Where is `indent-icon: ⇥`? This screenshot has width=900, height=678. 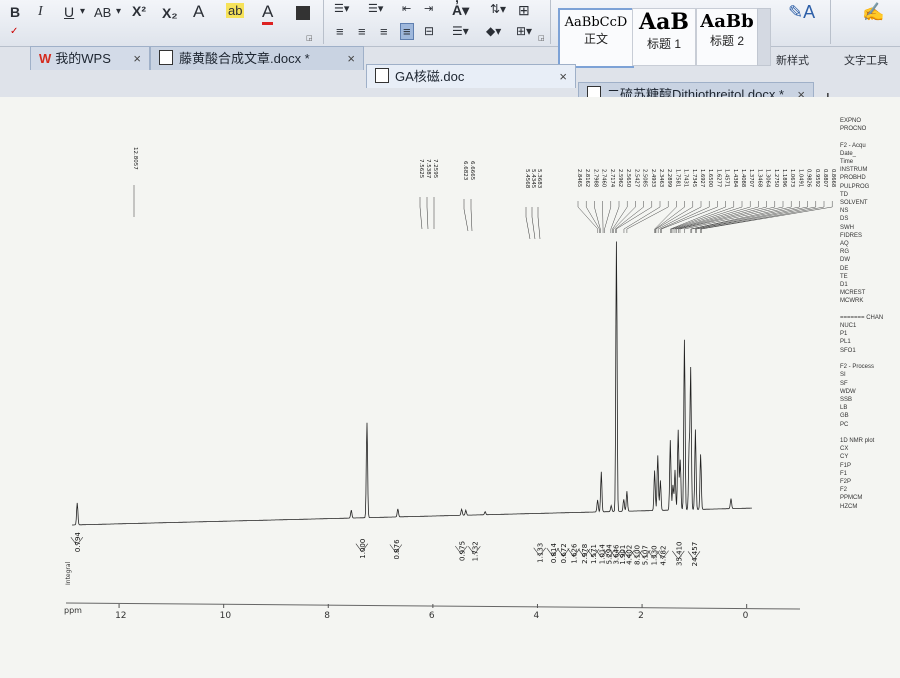
indent-icon: ⇥ is located at coordinates (428, 8).